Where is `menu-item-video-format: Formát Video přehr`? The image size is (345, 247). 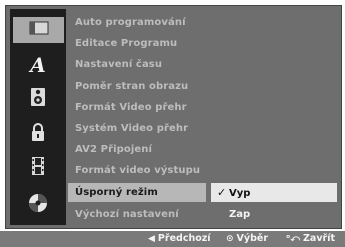 menu-item-video-format: Formát Video přehr is located at coordinates (137, 107).